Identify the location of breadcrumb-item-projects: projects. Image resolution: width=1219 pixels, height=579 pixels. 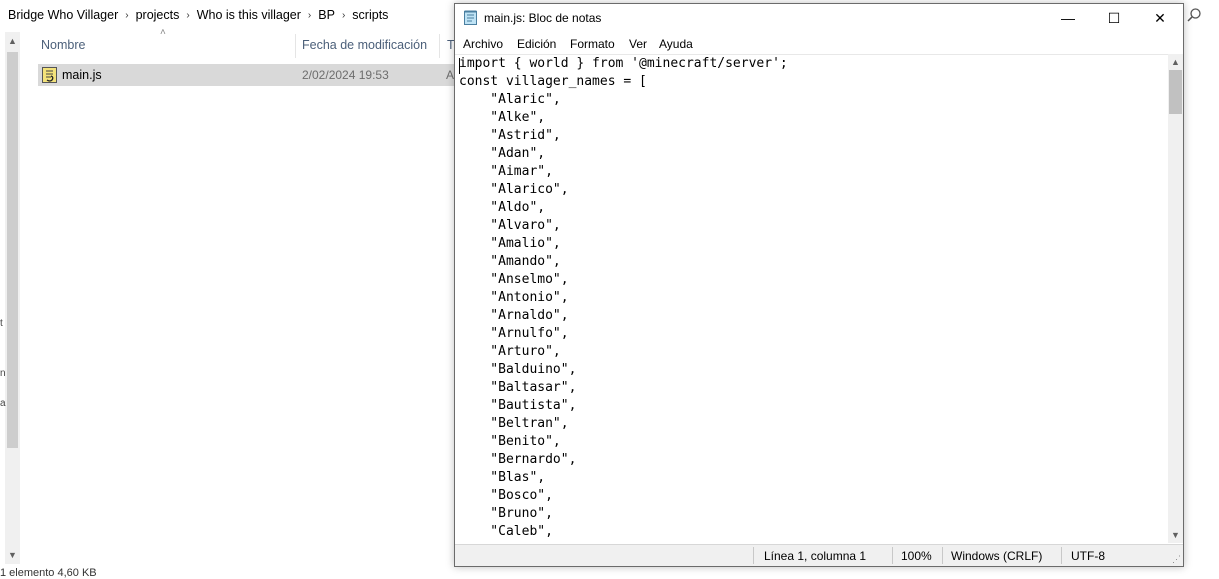
(158, 15).